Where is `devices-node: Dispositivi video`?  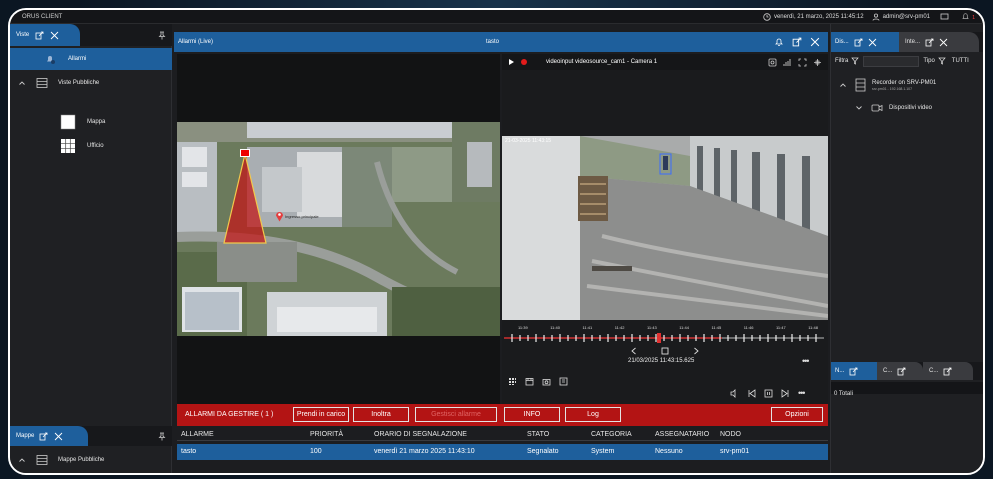
devices-node: Dispositivi video is located at coordinates (907, 108).